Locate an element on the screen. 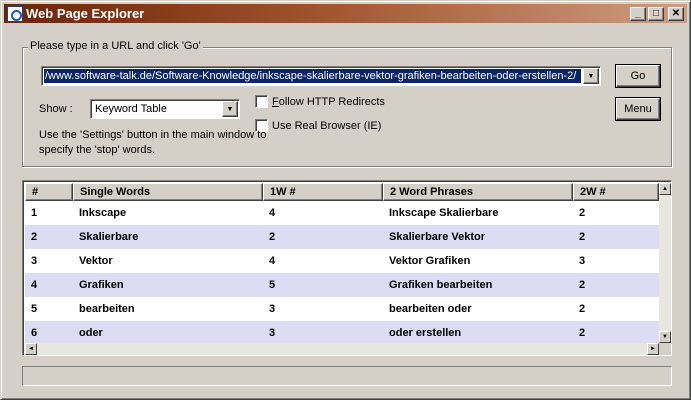 This screenshot has height=400, width=691. two-word-phrase: Inkscape Skalierbare is located at coordinates (444, 213).